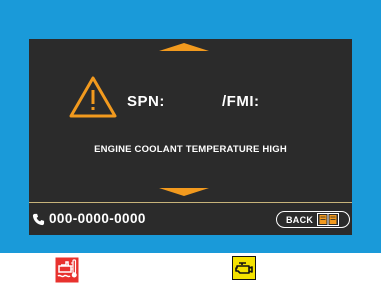 The height and width of the screenshot is (288, 381). What do you see at coordinates (184, 47) in the screenshot?
I see `scroll-up-arrow-icon` at bounding box center [184, 47].